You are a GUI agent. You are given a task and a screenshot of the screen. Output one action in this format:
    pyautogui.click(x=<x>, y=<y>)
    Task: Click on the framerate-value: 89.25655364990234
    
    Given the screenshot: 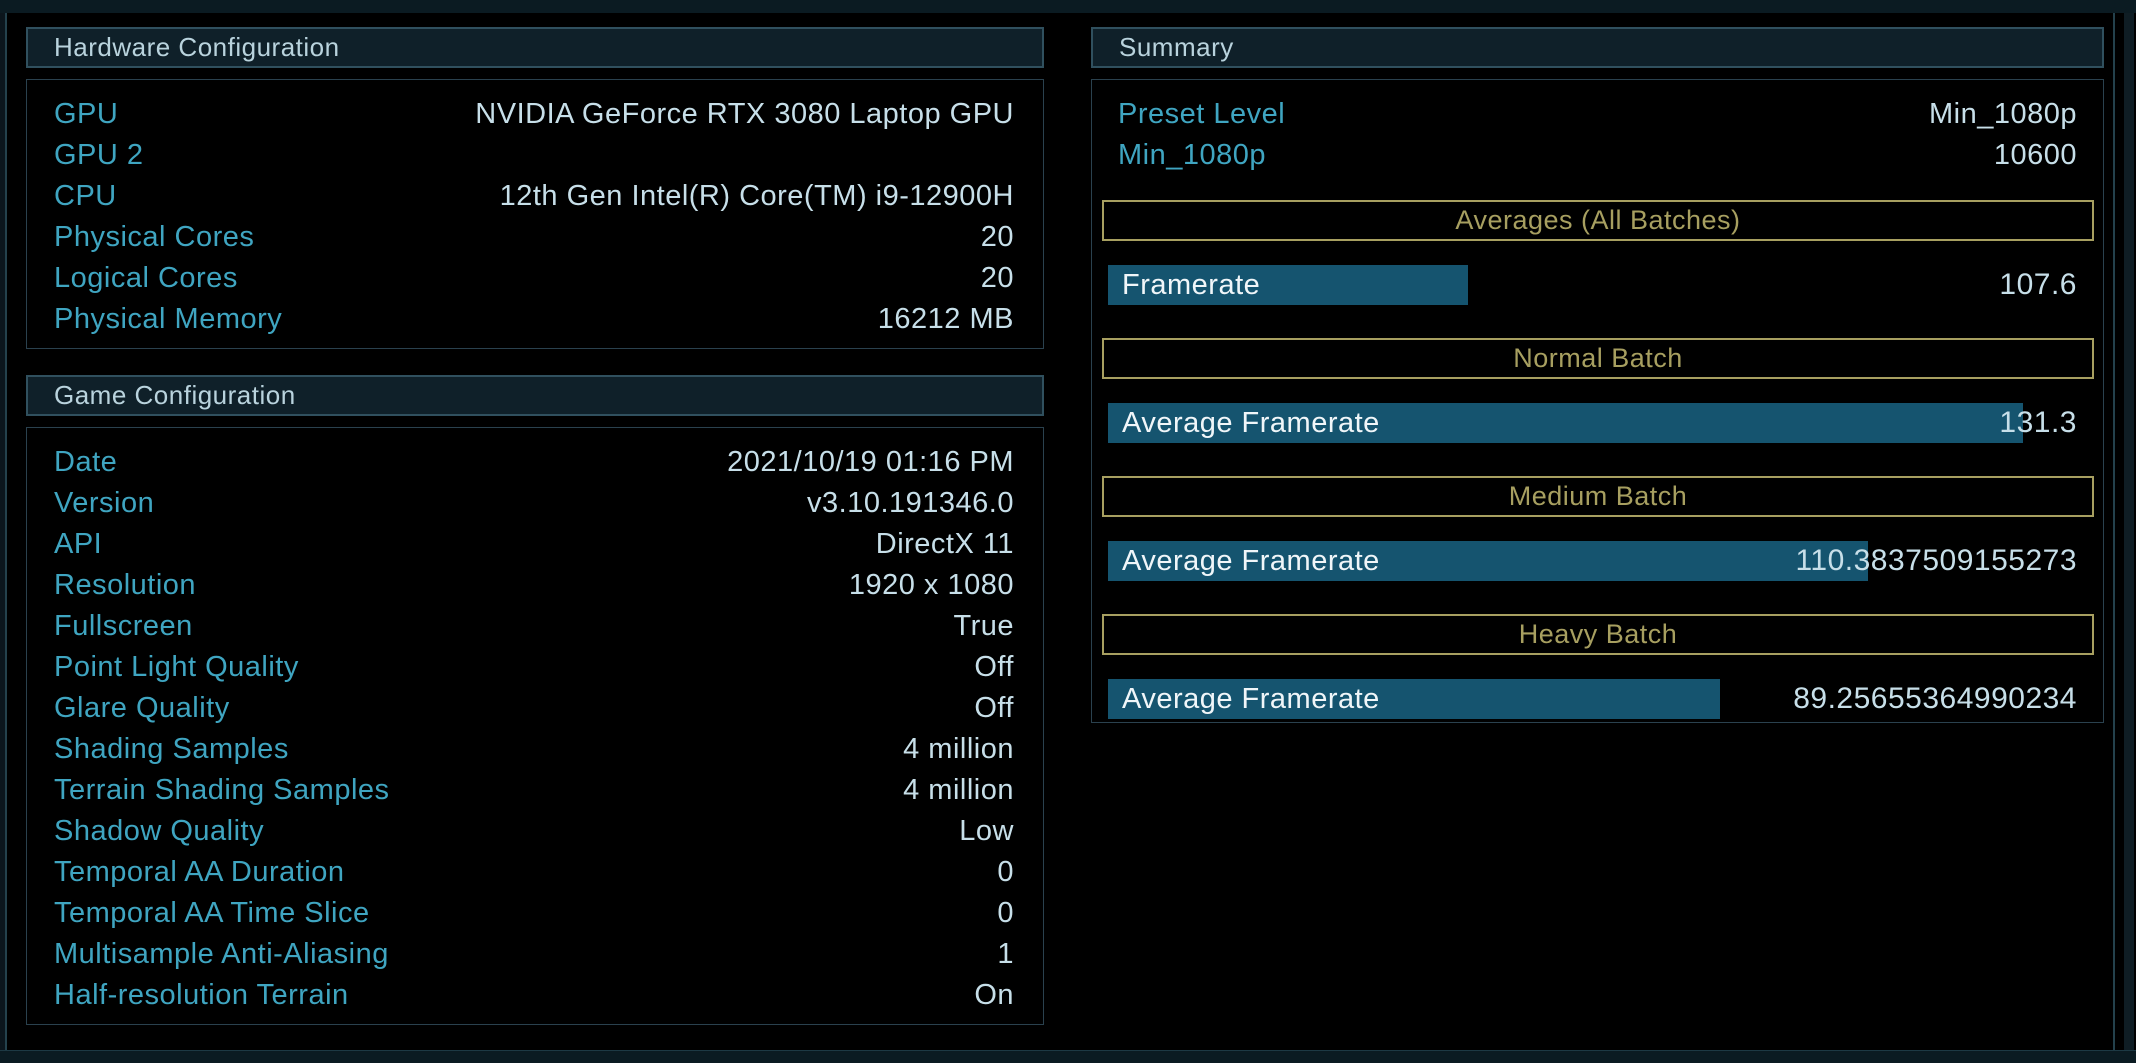 What is the action you would take?
    pyautogui.click(x=1935, y=698)
    